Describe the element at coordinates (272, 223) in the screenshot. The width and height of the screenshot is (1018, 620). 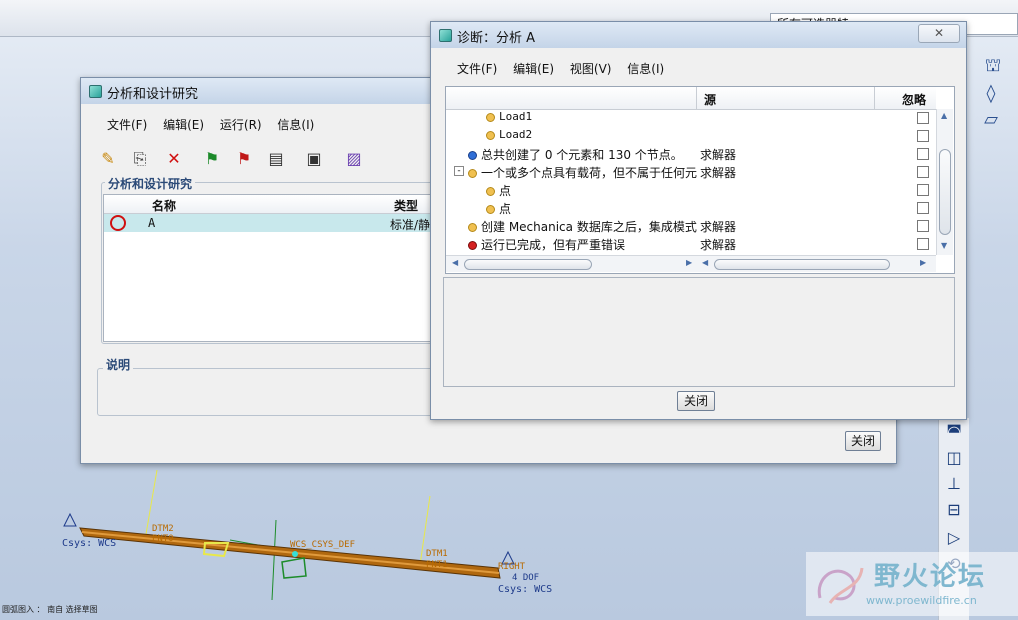
I see `table-row: A 标准/静` at that location.